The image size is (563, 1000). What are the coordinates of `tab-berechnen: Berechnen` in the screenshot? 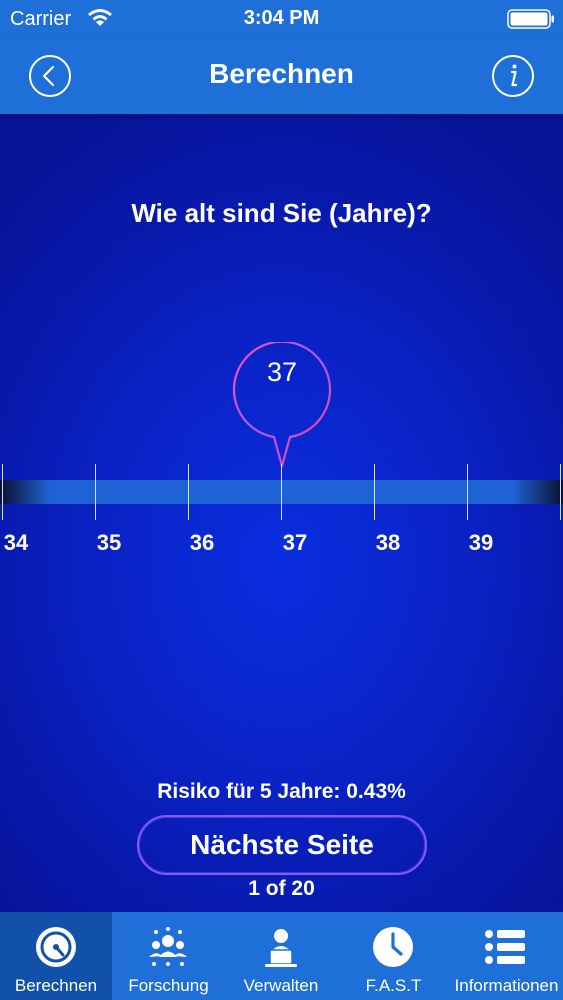 It's located at (56, 956).